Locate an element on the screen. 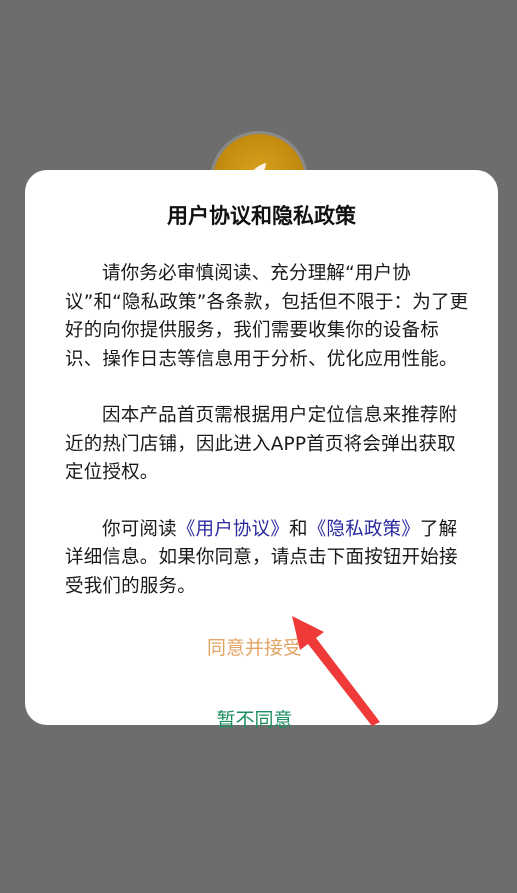 Image resolution: width=517 pixels, height=893 pixels. privacy-policy-link: 《隐私政策》 is located at coordinates (364, 529).